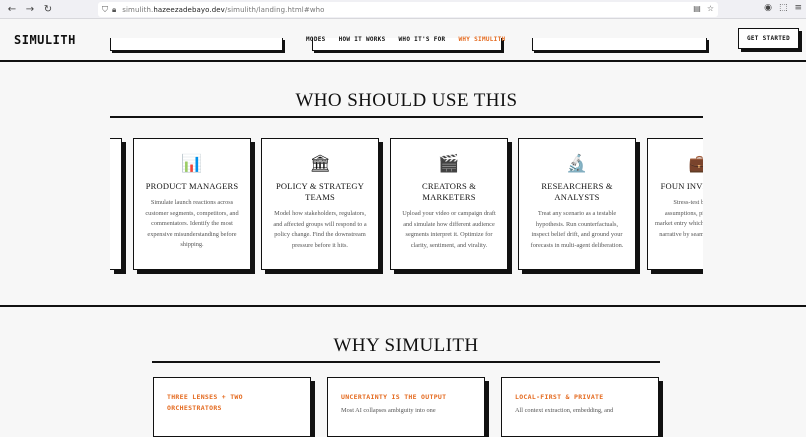  What do you see at coordinates (320, 164) in the screenshot?
I see `classical-building-icon: 🏛` at bounding box center [320, 164].